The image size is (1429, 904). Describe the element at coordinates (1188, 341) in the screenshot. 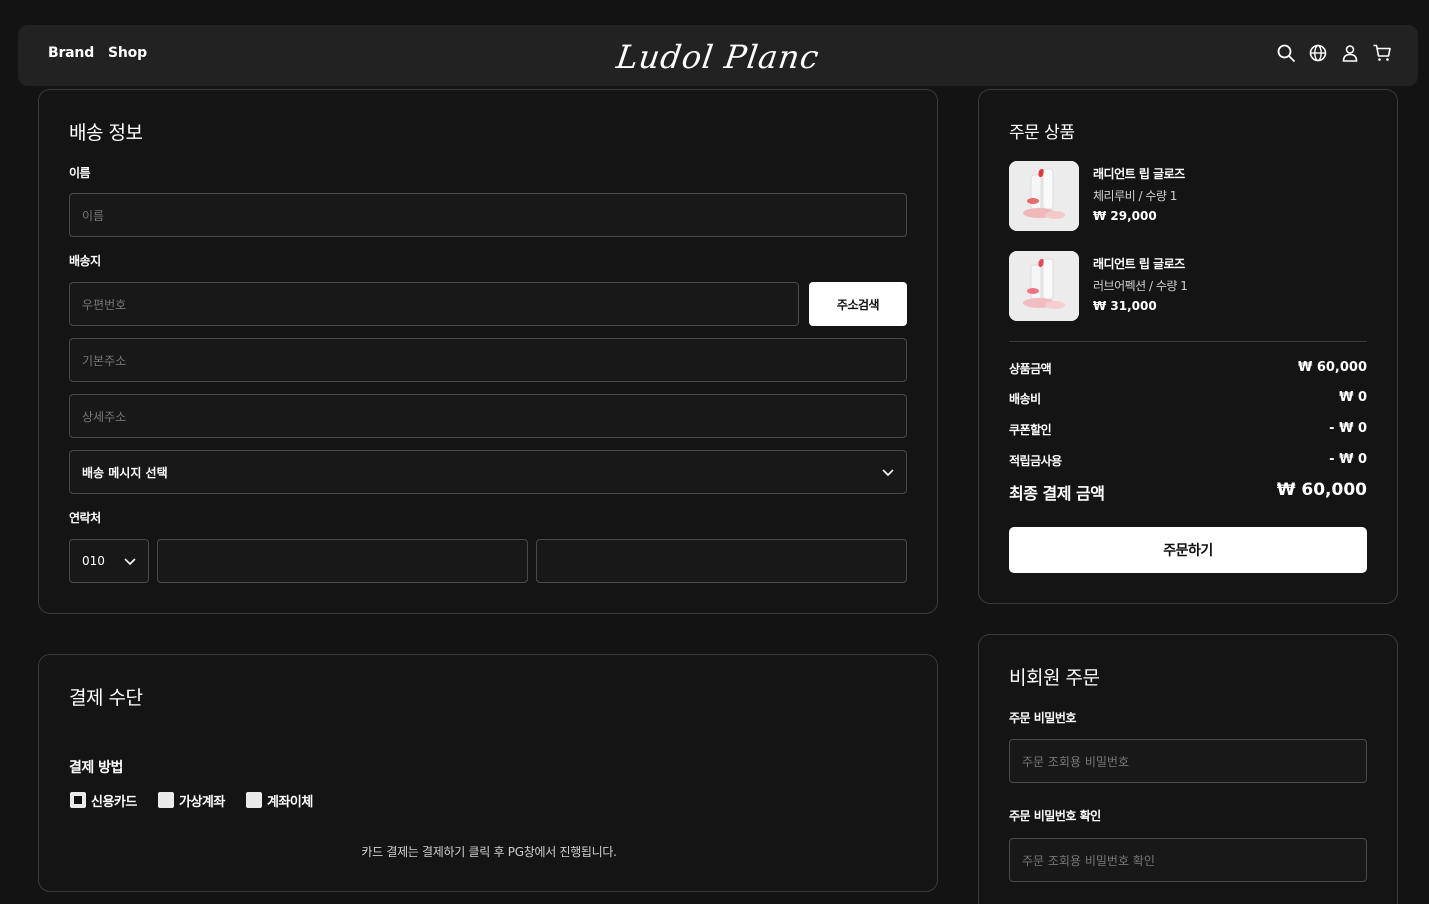

I see `summary-divider` at that location.